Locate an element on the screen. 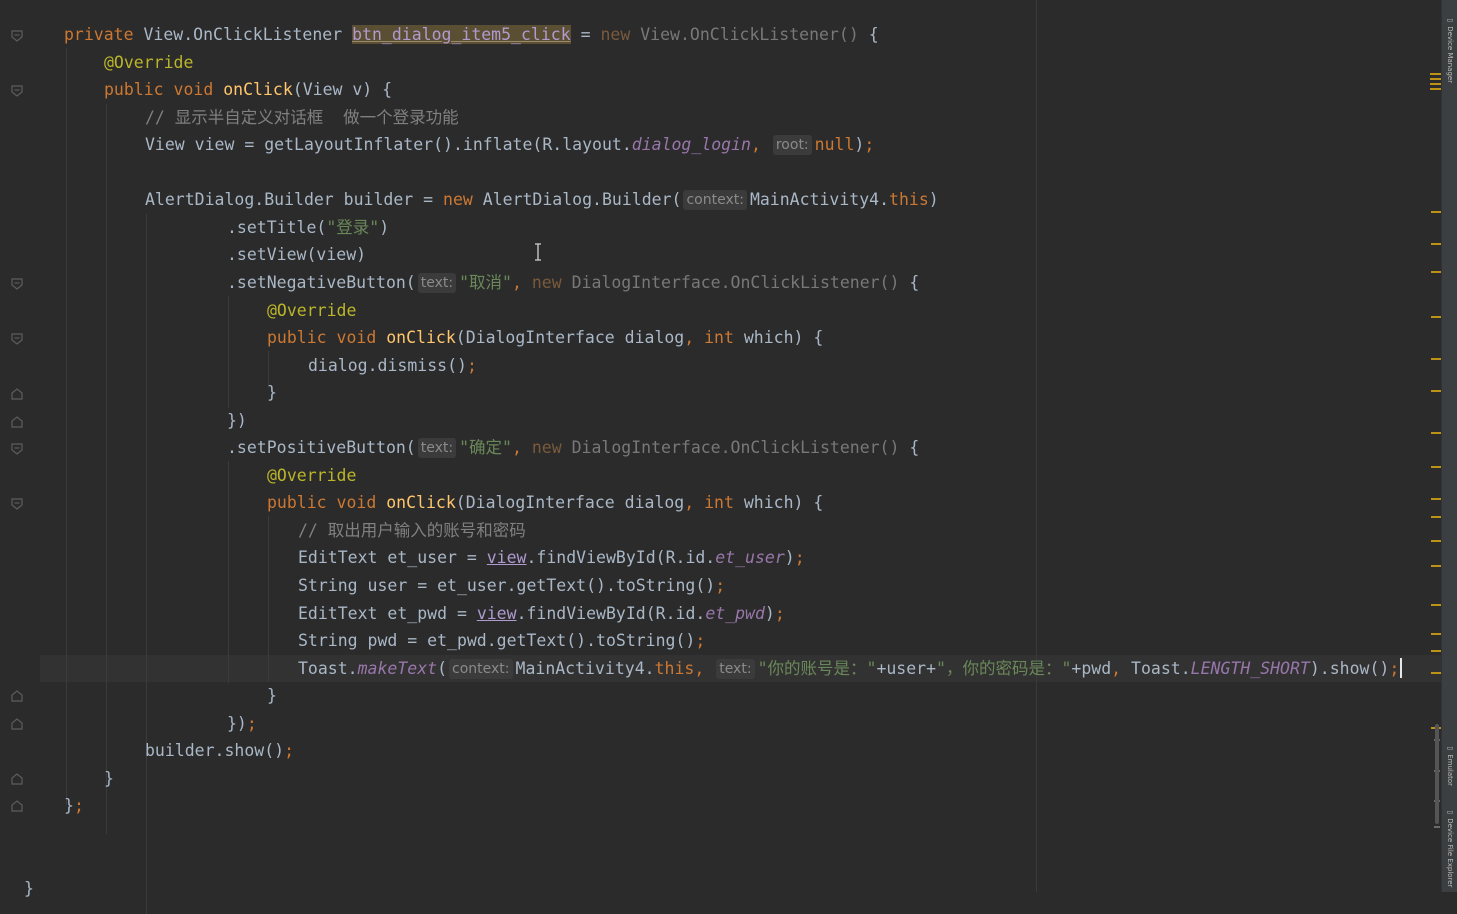 The image size is (1457, 914). code-token: }) is located at coordinates (237, 723).